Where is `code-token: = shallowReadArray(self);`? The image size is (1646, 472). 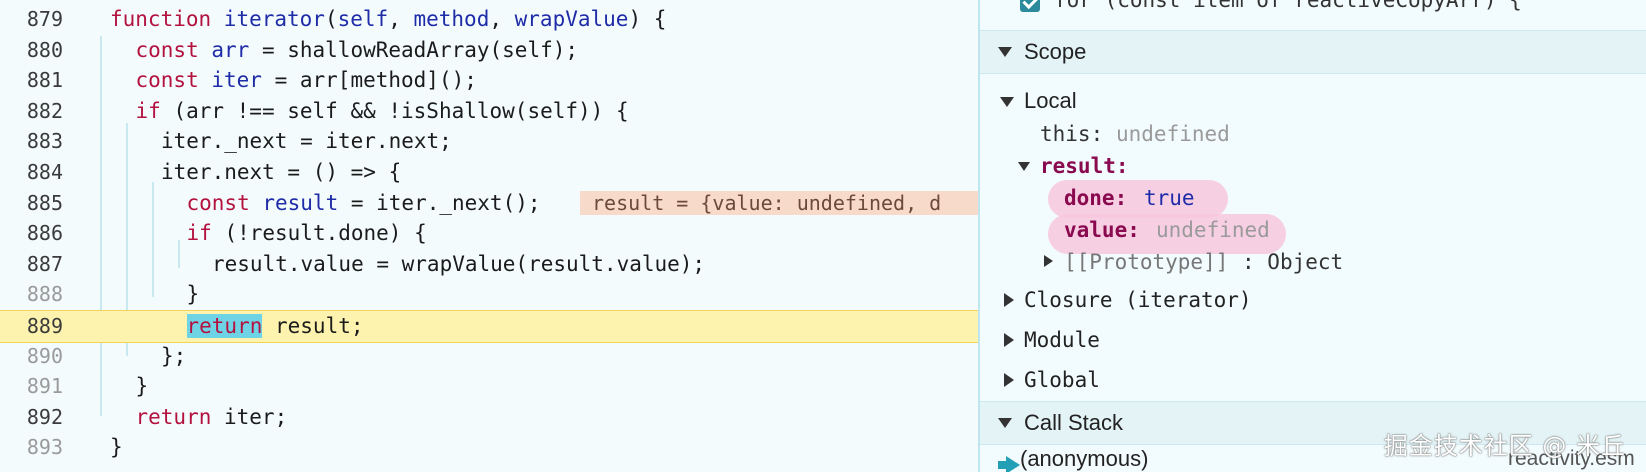
code-token: = shallowReadArray(self); is located at coordinates (414, 49).